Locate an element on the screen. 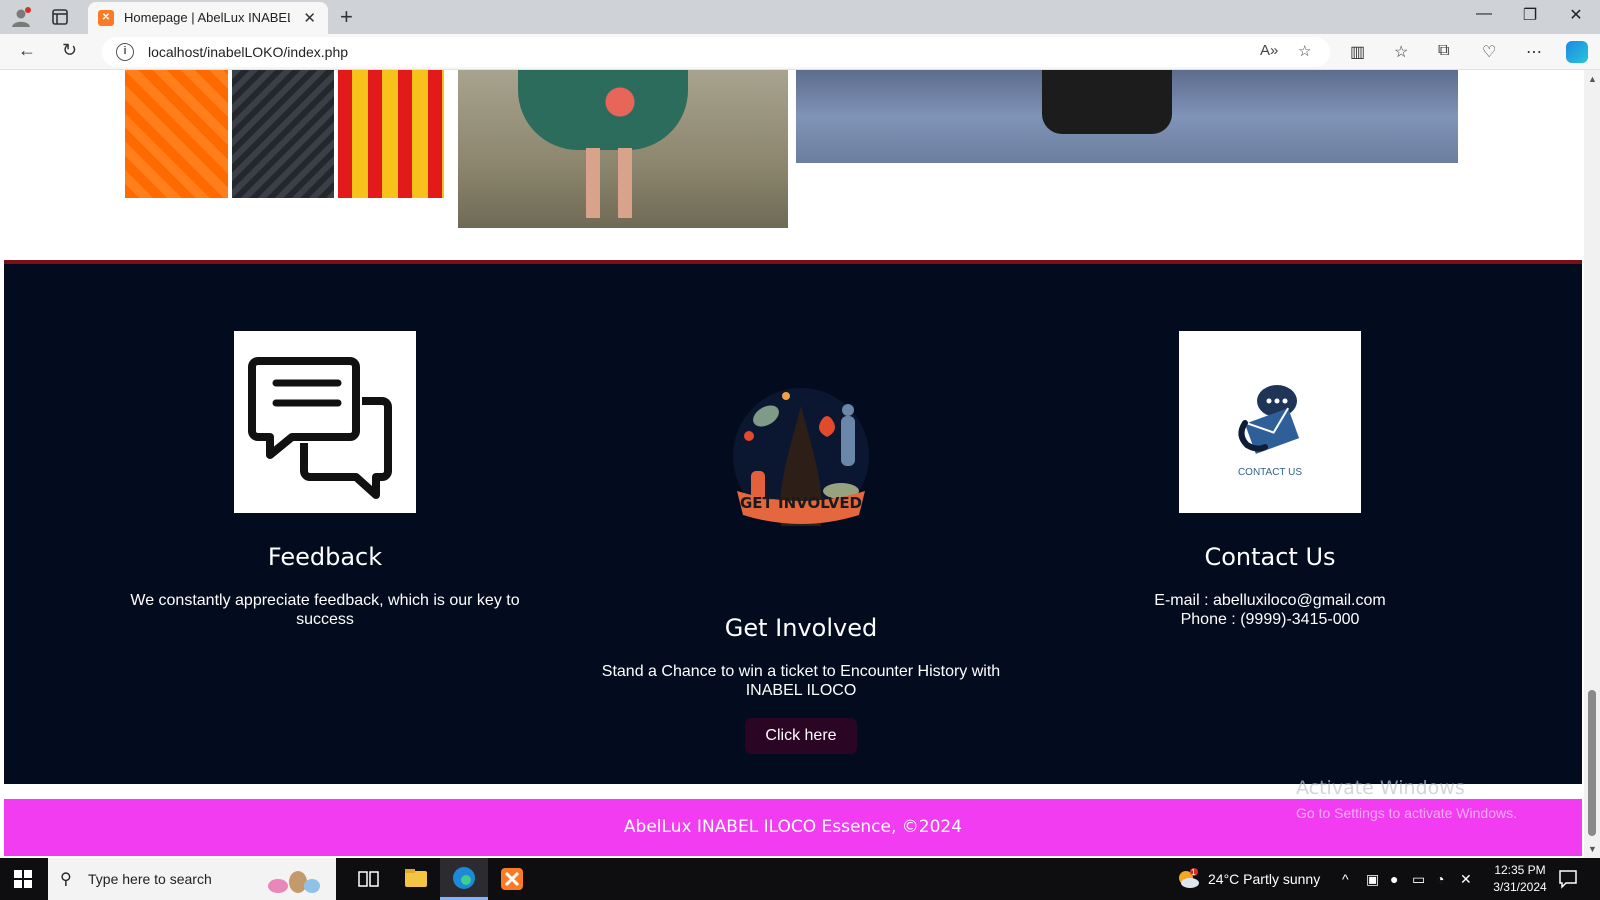 This screenshot has height=900, width=1600. scroll-down-icon: ▼ is located at coordinates (1592, 849).